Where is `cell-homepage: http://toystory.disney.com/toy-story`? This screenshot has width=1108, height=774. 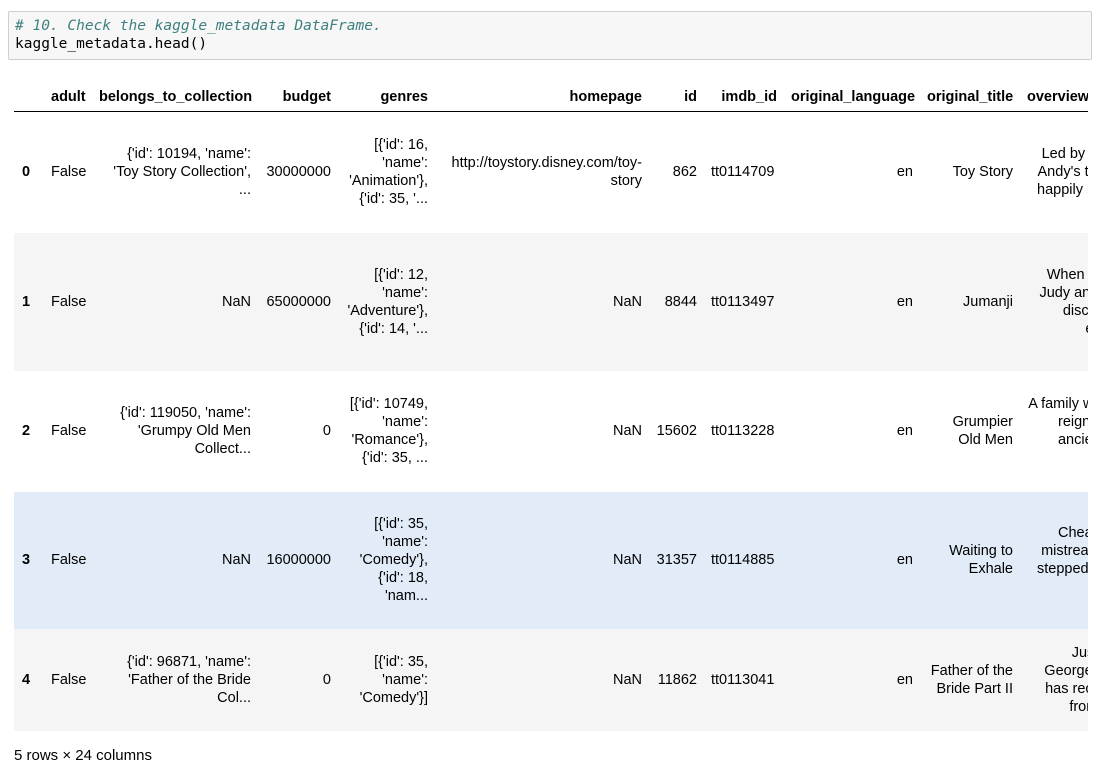 cell-homepage: http://toystory.disney.com/toy-story is located at coordinates (546, 172).